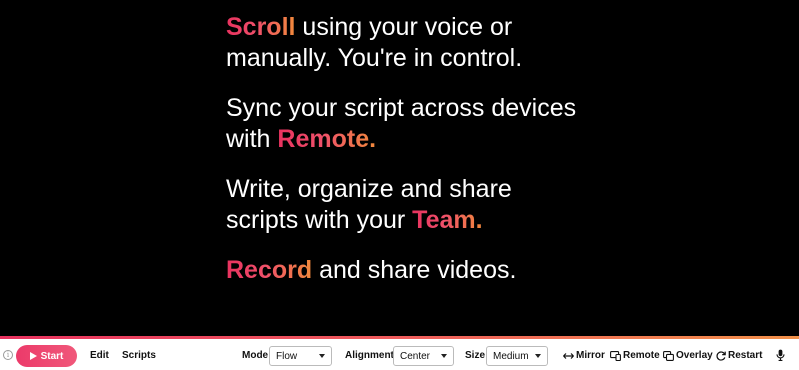  I want to click on restart-button: Restart, so click(739, 355).